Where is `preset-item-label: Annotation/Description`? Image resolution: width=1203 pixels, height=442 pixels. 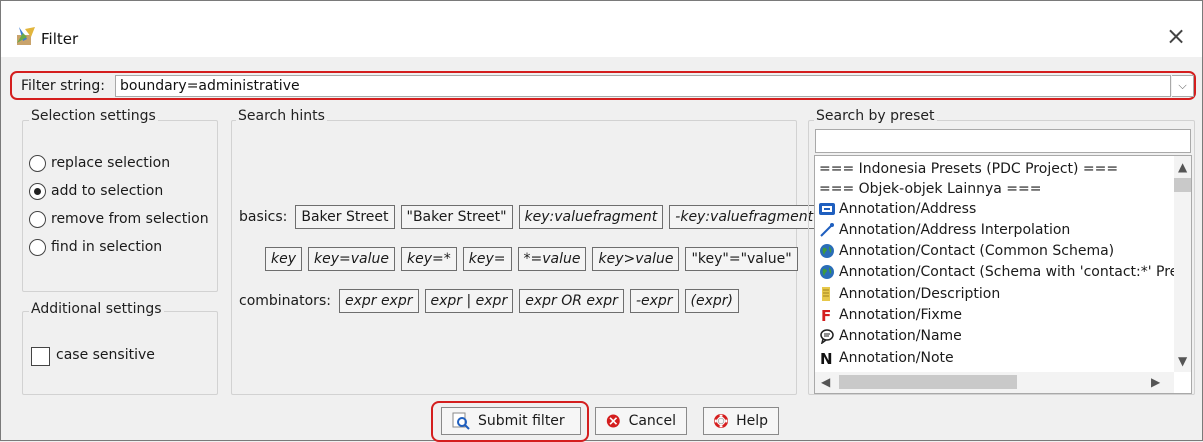
preset-item-label: Annotation/Description is located at coordinates (920, 293).